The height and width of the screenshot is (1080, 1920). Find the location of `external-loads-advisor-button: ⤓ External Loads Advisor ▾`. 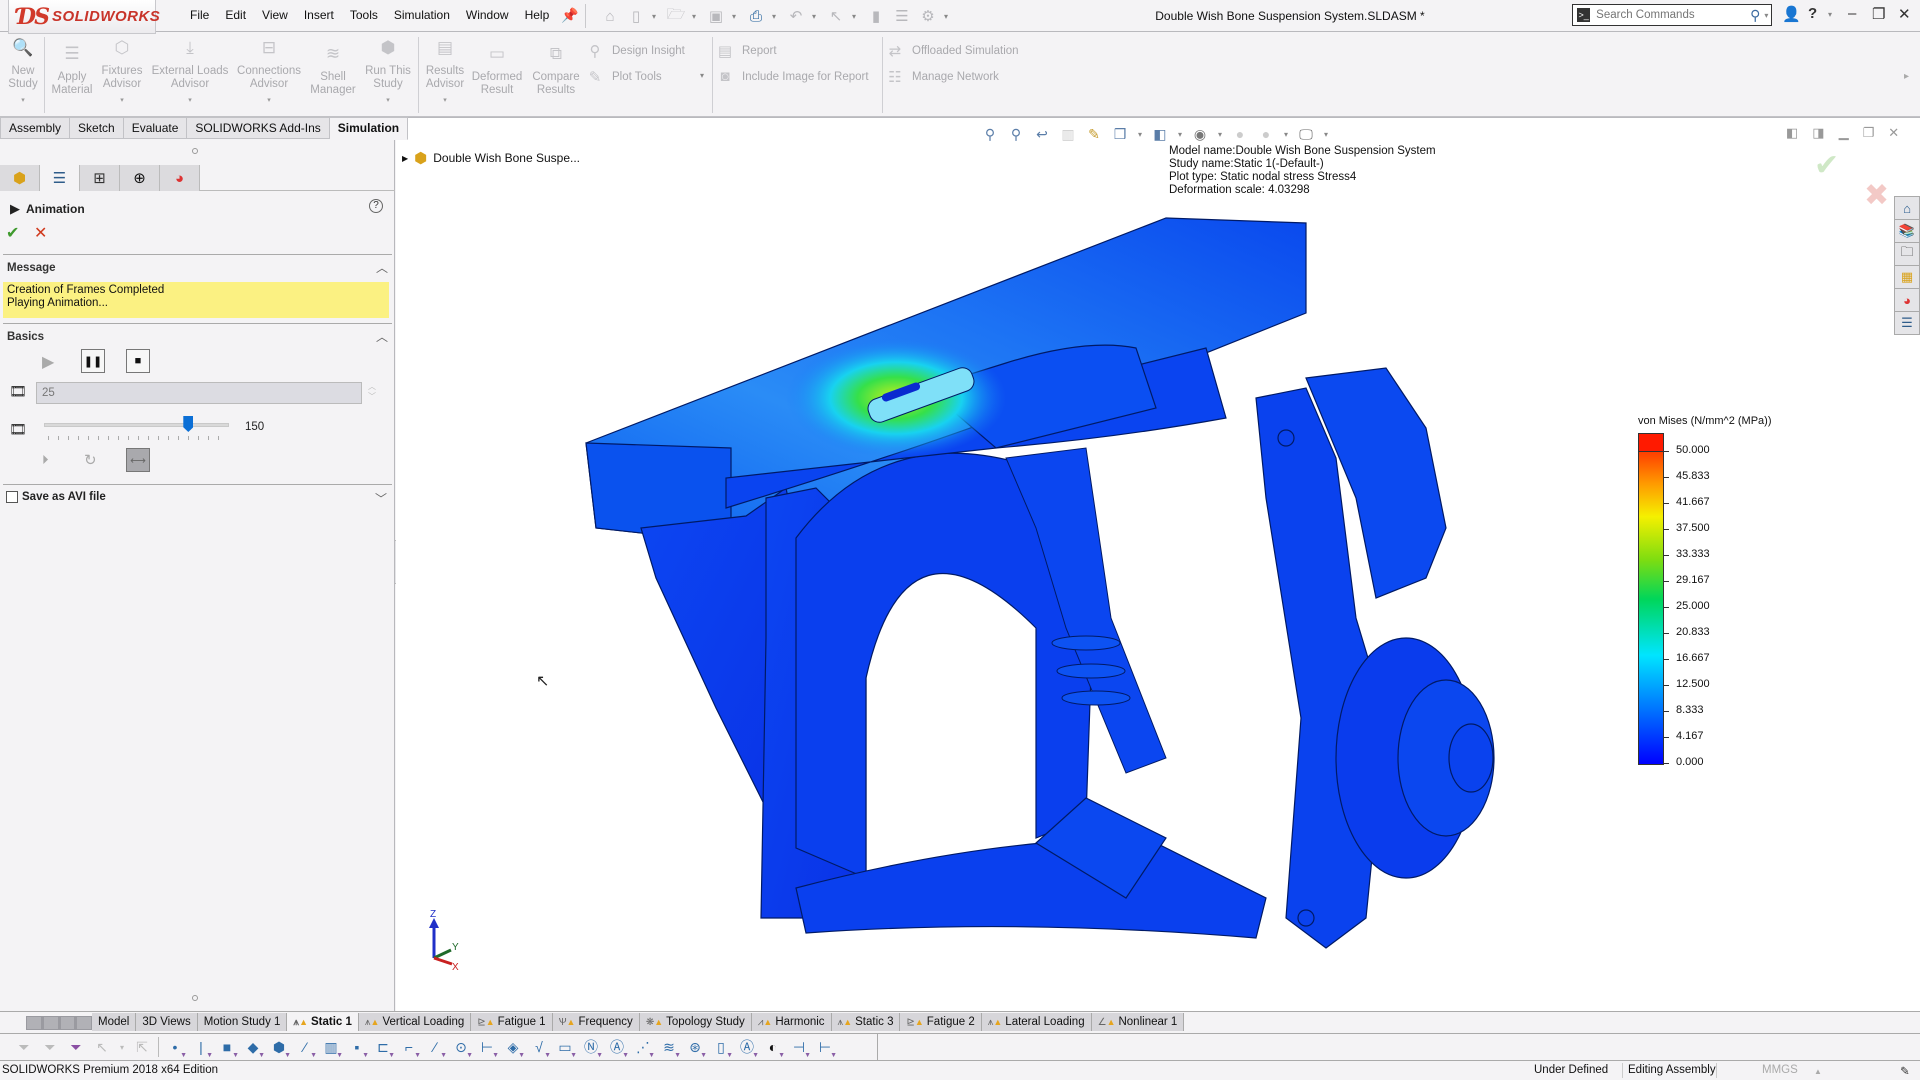

external-loads-advisor-button: ⤓ External Loads Advisor ▾ is located at coordinates (190, 73).